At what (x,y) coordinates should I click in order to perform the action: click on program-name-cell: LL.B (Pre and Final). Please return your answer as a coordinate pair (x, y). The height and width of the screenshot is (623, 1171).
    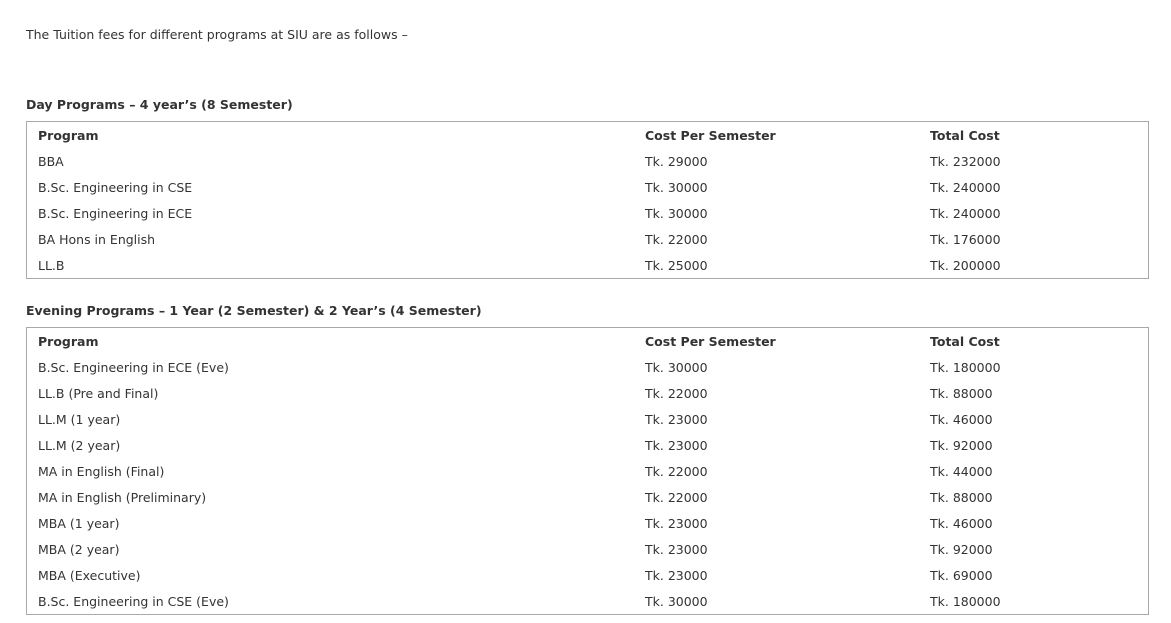
    Looking at the image, I should click on (98, 393).